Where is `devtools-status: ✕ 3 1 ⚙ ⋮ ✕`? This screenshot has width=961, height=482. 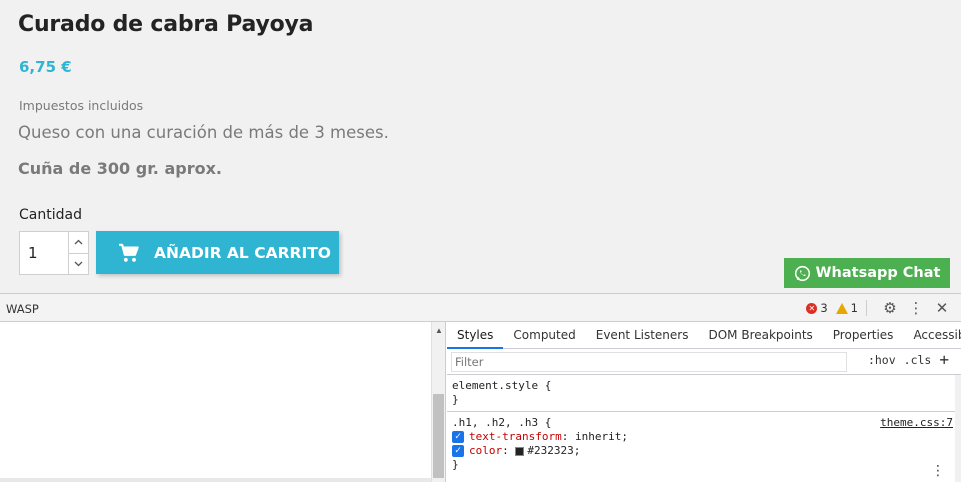
devtools-status: ✕ 3 1 ⚙ ⋮ ✕ is located at coordinates (879, 308).